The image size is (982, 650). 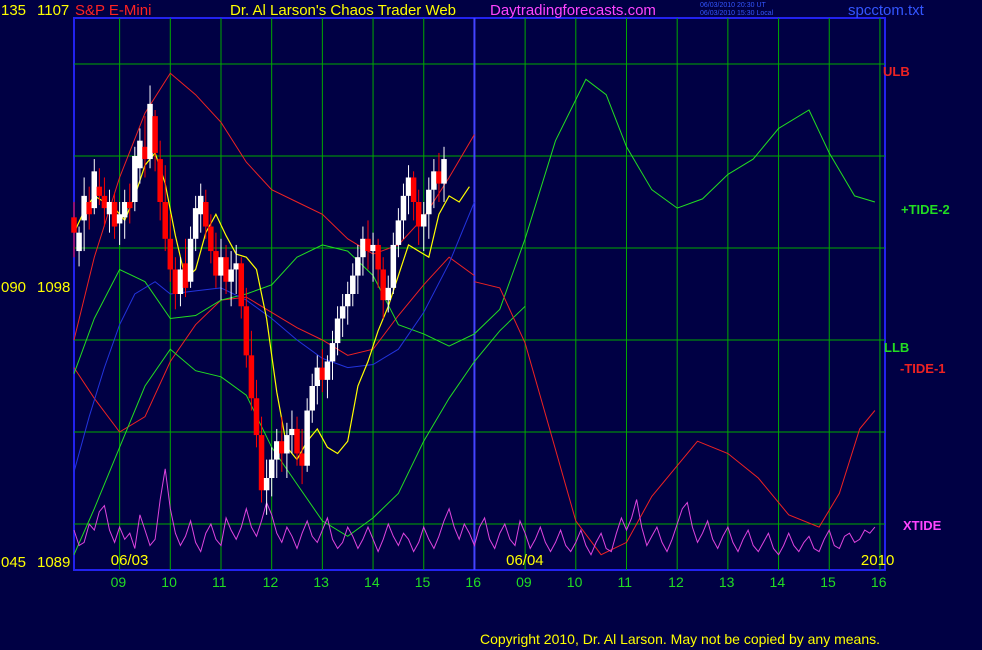 I want to click on y-tick-top-left: 135, so click(x=14, y=10).